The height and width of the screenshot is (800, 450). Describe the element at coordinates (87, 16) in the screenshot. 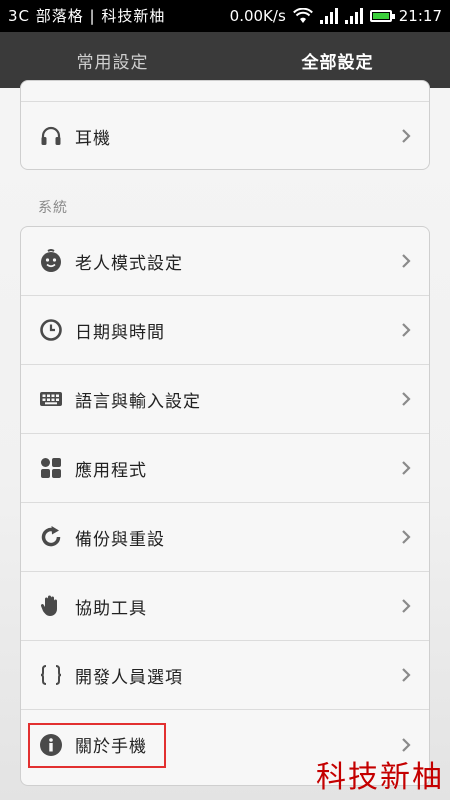

I see `status-bar-title: 3C 部落格 | 科技新柚` at that location.